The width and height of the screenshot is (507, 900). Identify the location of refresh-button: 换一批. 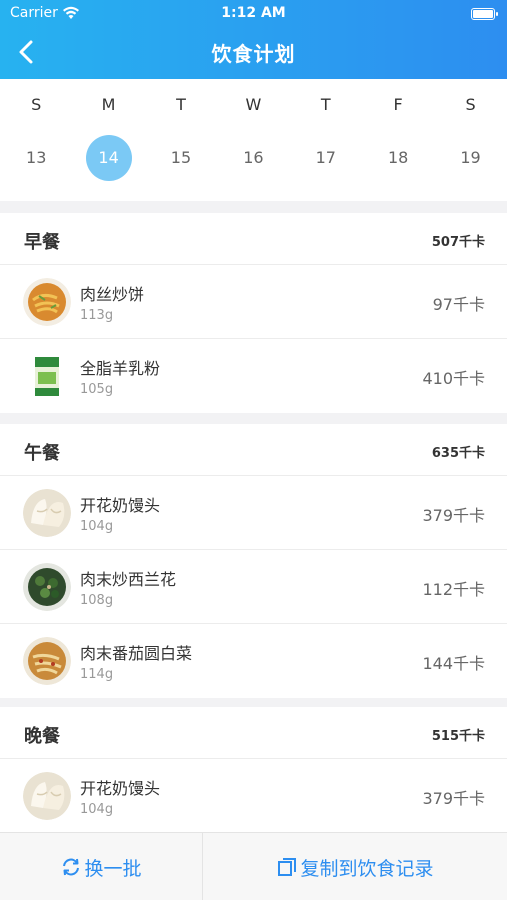
(101, 866).